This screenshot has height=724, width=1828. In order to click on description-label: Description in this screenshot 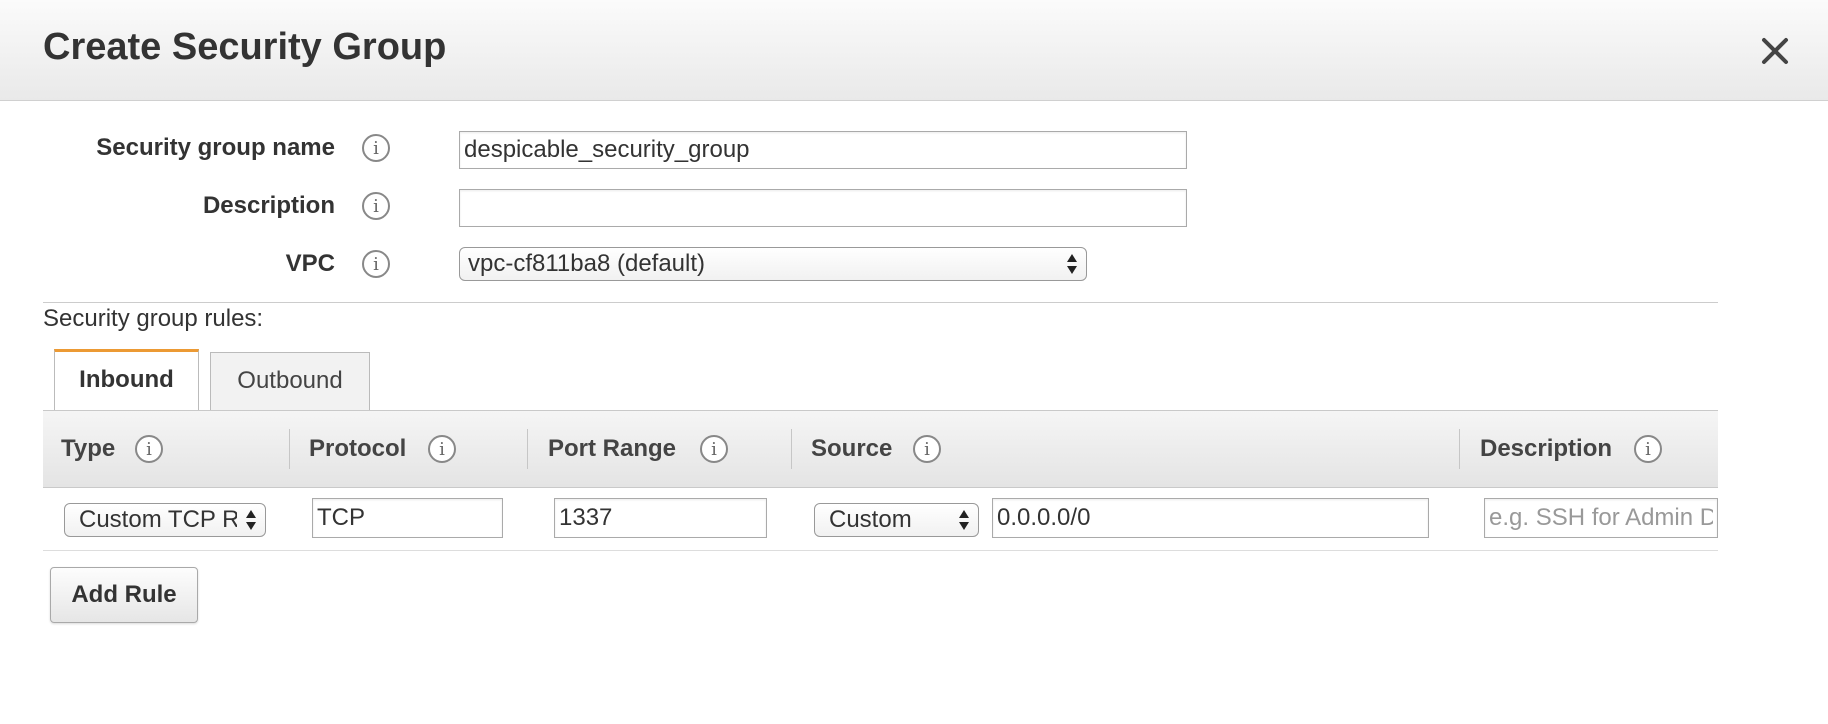, I will do `click(268, 205)`.